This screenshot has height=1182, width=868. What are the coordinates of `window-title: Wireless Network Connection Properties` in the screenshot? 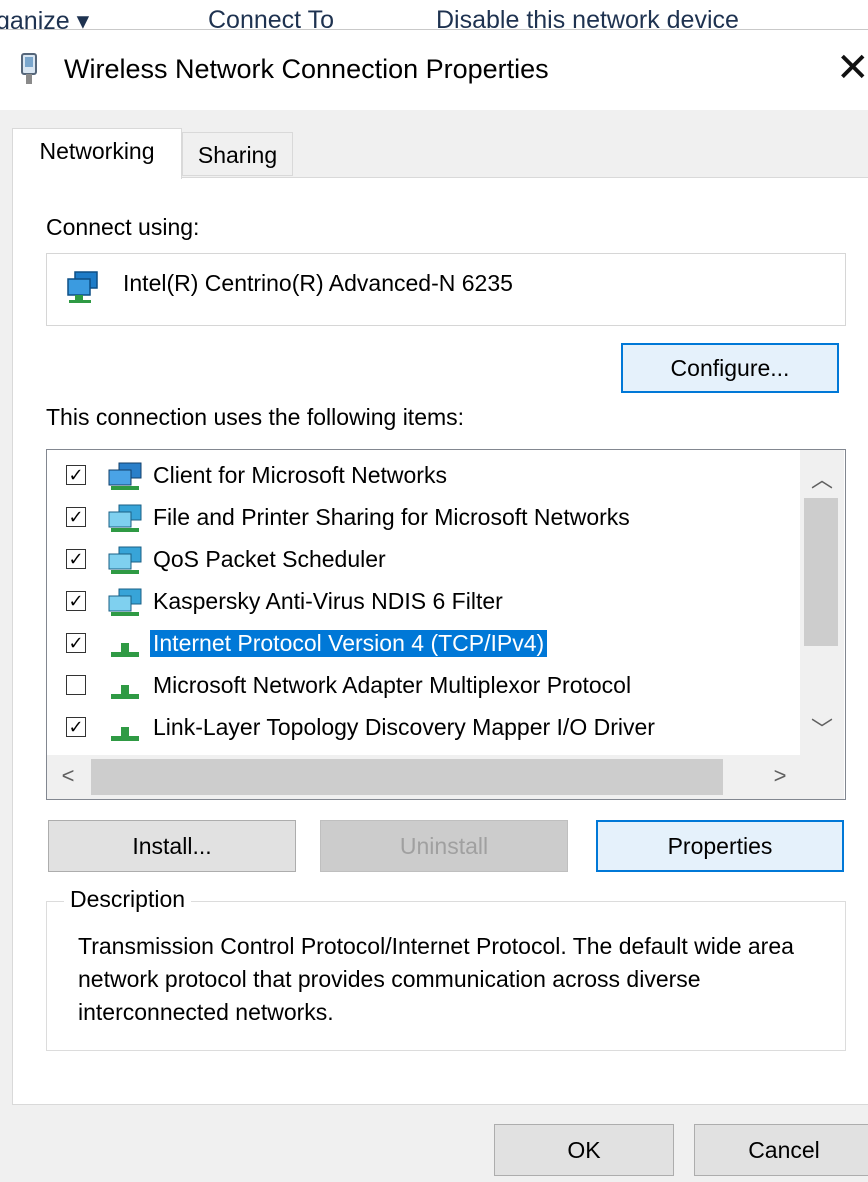 It's located at (306, 69).